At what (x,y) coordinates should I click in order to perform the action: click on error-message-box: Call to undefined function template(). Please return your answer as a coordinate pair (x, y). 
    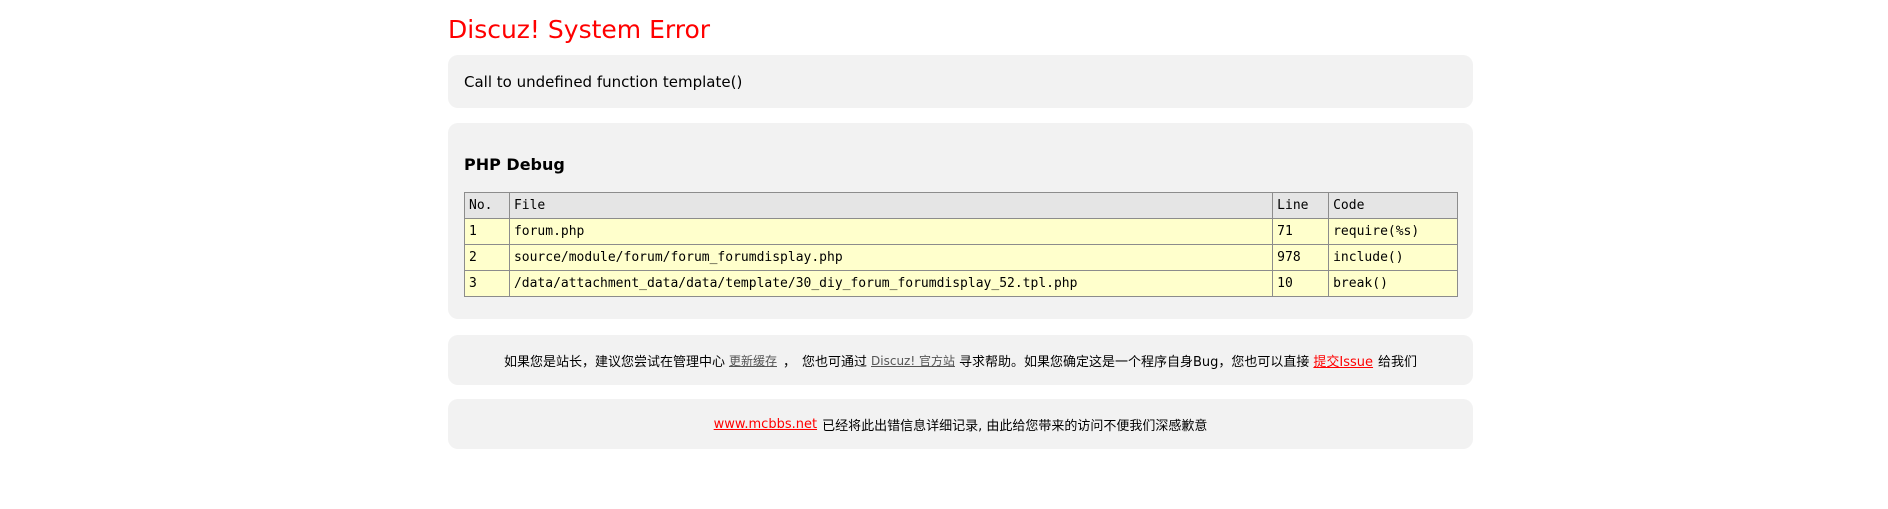
    Looking at the image, I should click on (960, 81).